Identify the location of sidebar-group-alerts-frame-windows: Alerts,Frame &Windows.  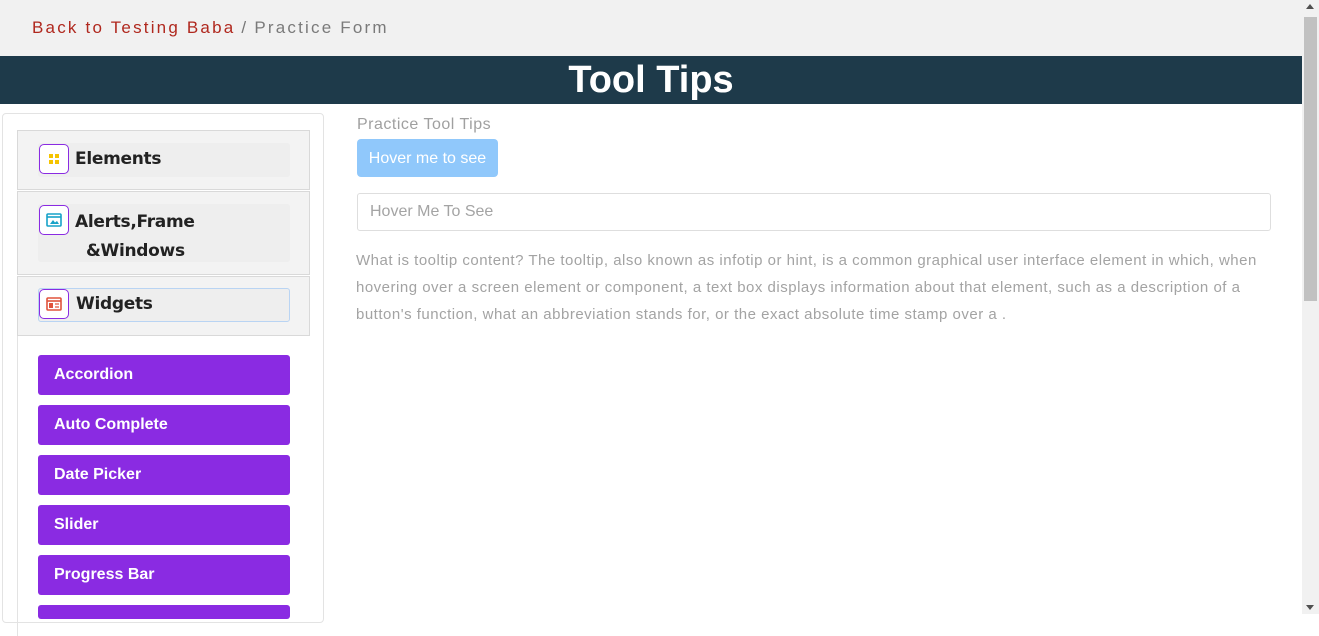
(163, 233).